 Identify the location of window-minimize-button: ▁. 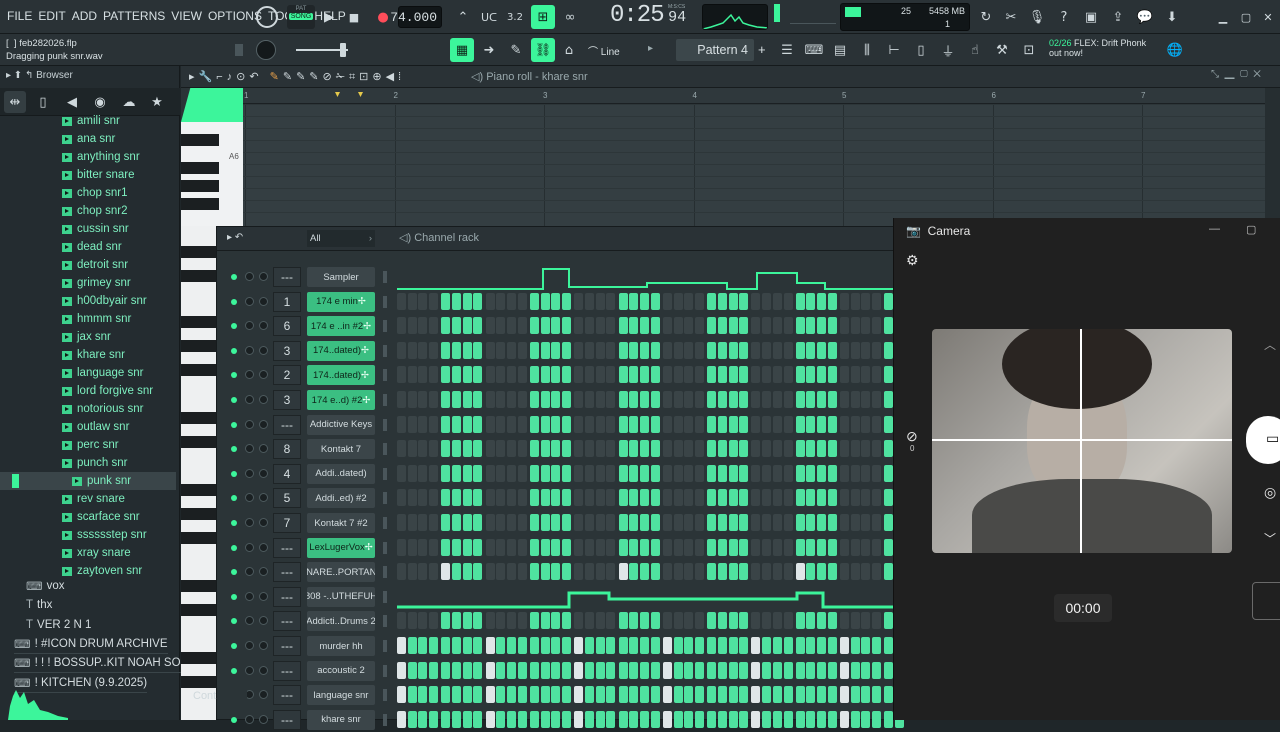
(1223, 17).